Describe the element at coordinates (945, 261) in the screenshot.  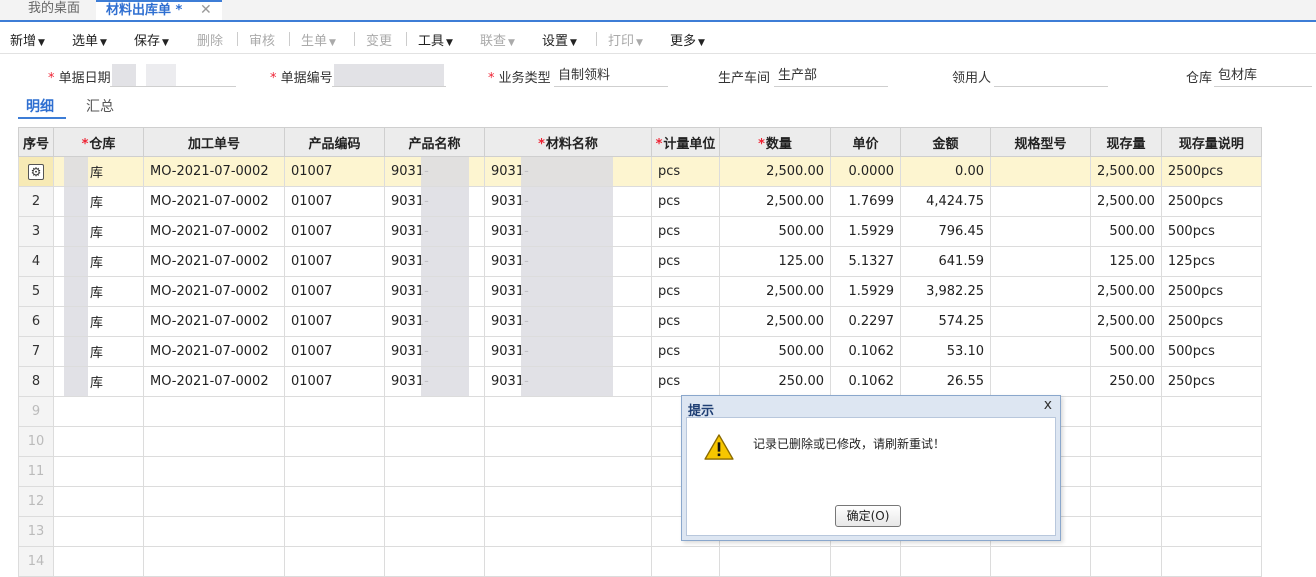
I see `cell-amount: 641.59` at that location.